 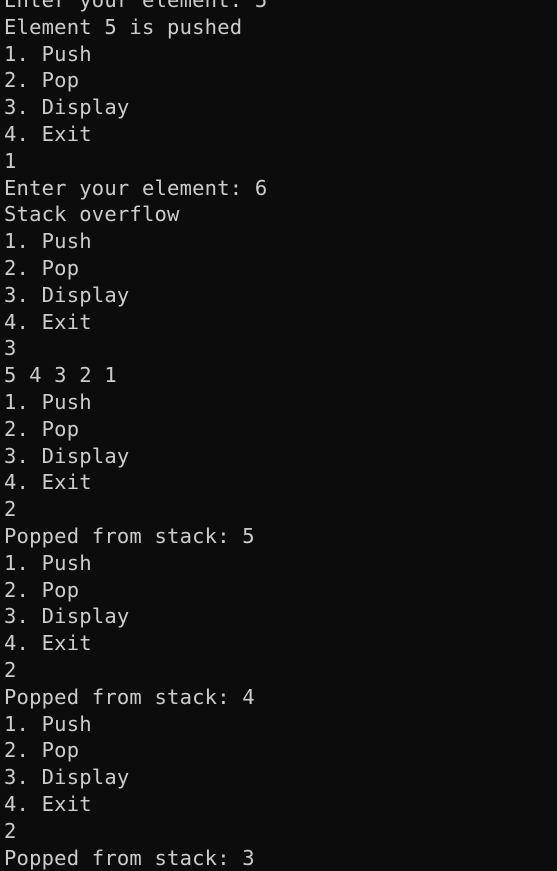 I want to click on console-line: Element 5 is pushed, so click(x=280, y=27).